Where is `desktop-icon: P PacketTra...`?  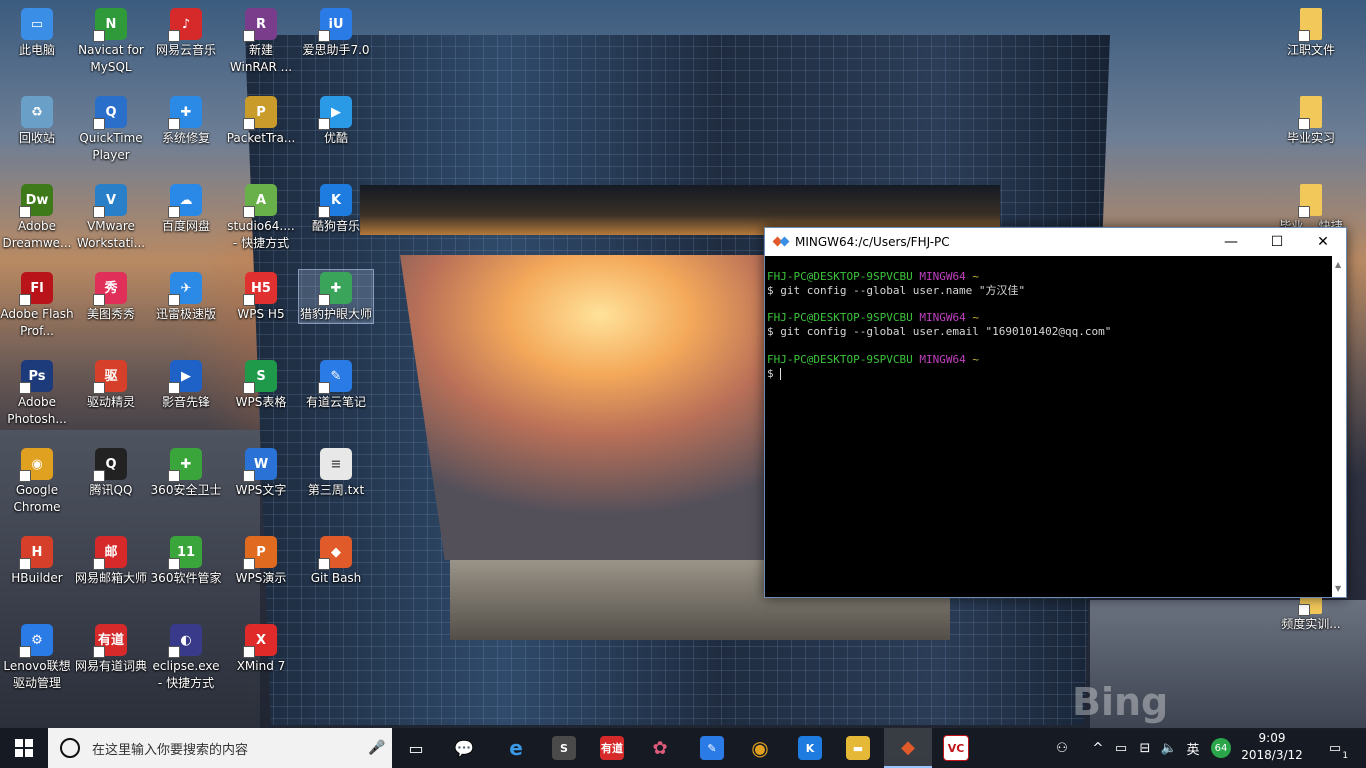
desktop-icon: P PacketTra... is located at coordinates (261, 120).